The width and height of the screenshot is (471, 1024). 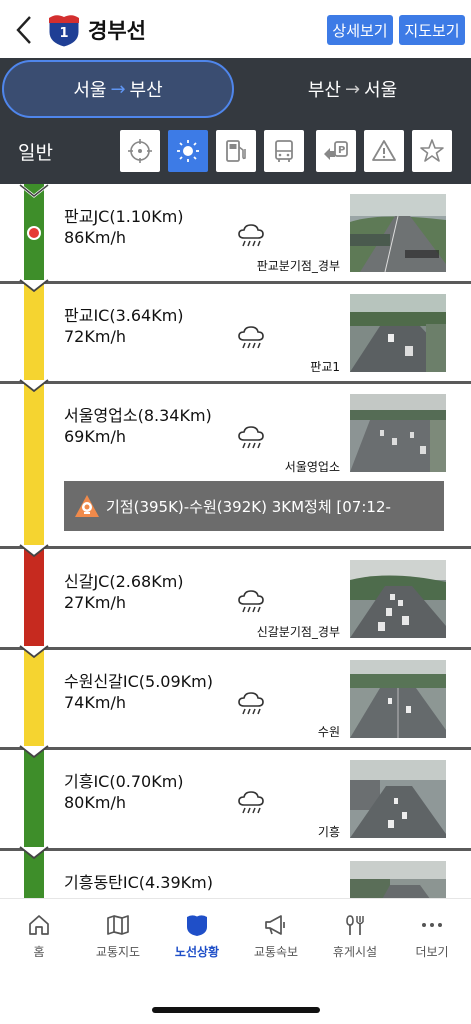 What do you see at coordinates (138, 681) in the screenshot?
I see `segment-name: 수원신갈IC(5.09Km)` at bounding box center [138, 681].